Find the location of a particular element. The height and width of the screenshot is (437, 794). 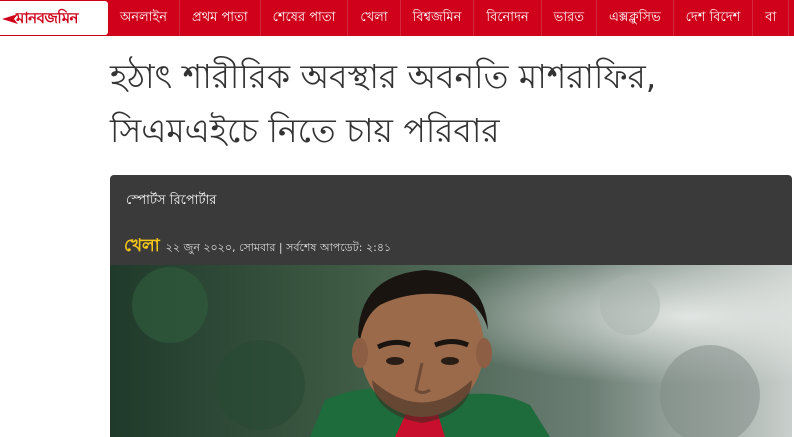

logo-text: মানবজমিন is located at coordinates (47, 18).